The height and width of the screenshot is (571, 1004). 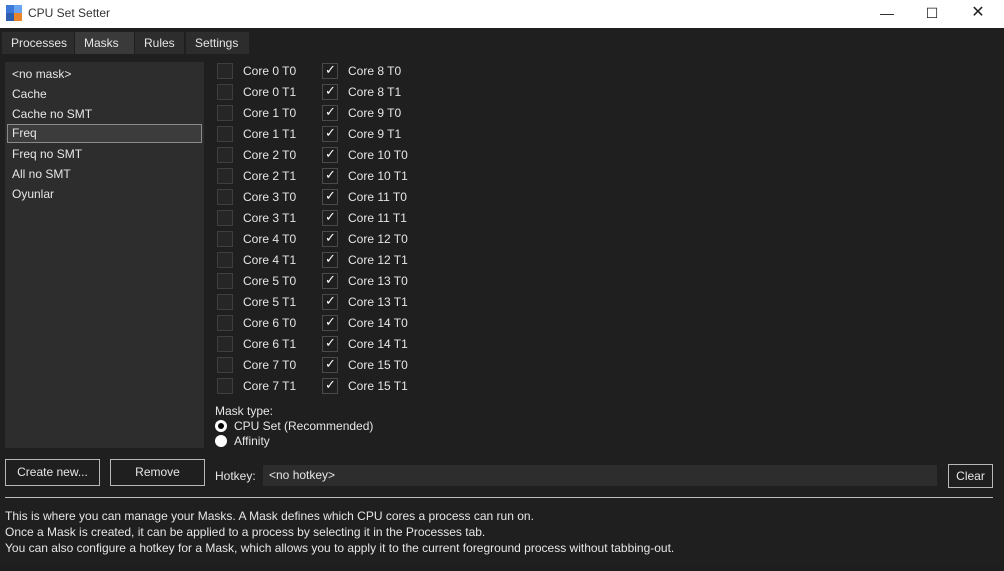 I want to click on divider, so click(x=499, y=497).